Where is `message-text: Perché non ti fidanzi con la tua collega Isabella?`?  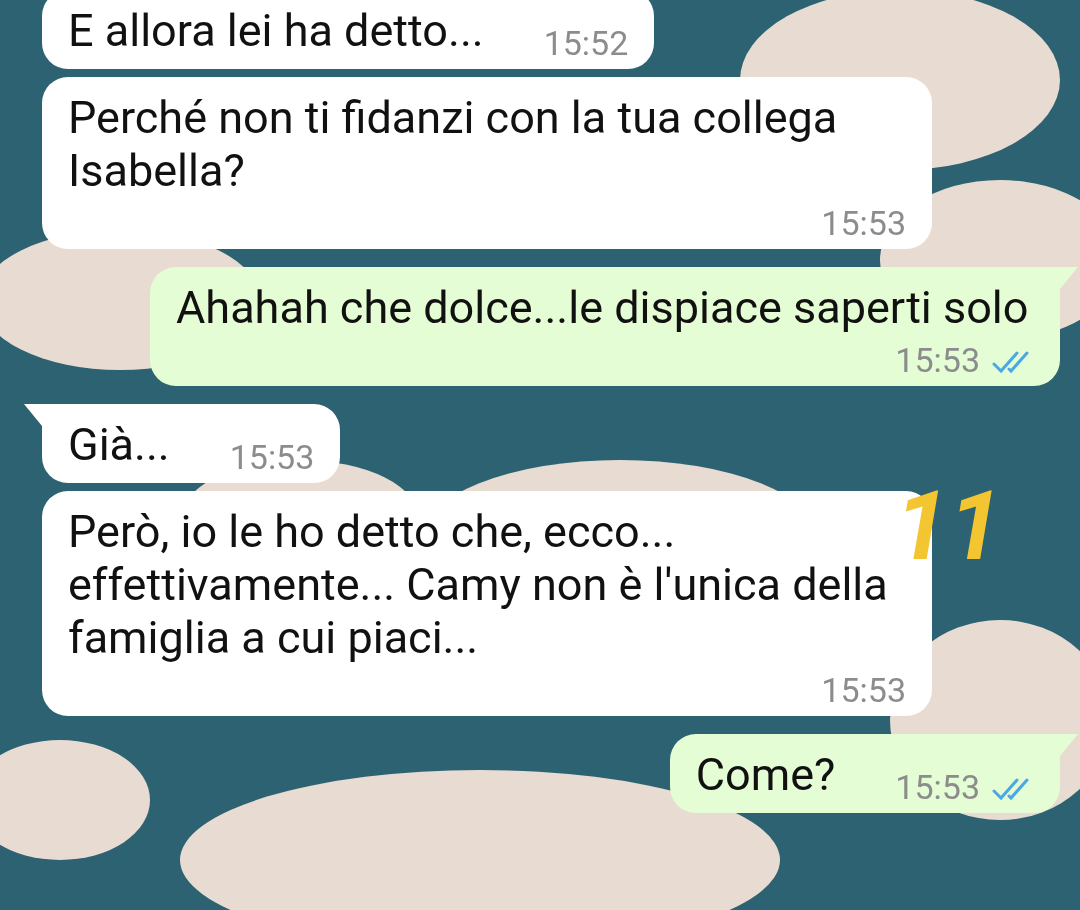
message-text: Perché non ti fidanzi con la tua collega Isabella? is located at coordinates (453, 144).